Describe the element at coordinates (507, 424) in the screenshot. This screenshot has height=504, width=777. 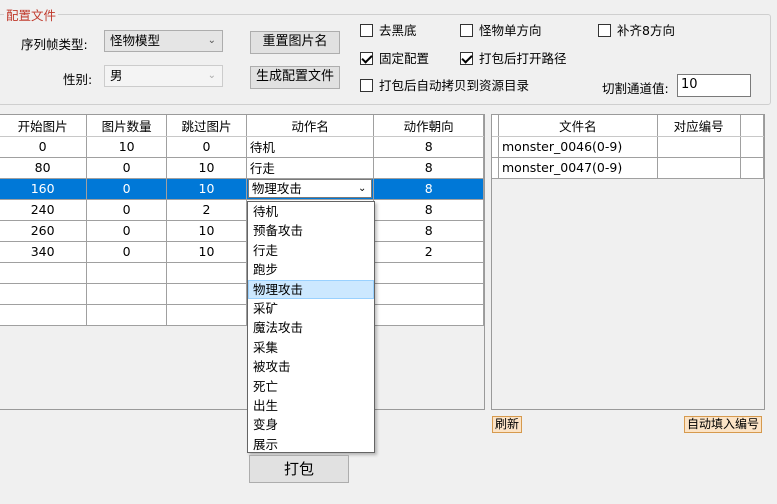
I see `refresh-button: 刷新` at that location.